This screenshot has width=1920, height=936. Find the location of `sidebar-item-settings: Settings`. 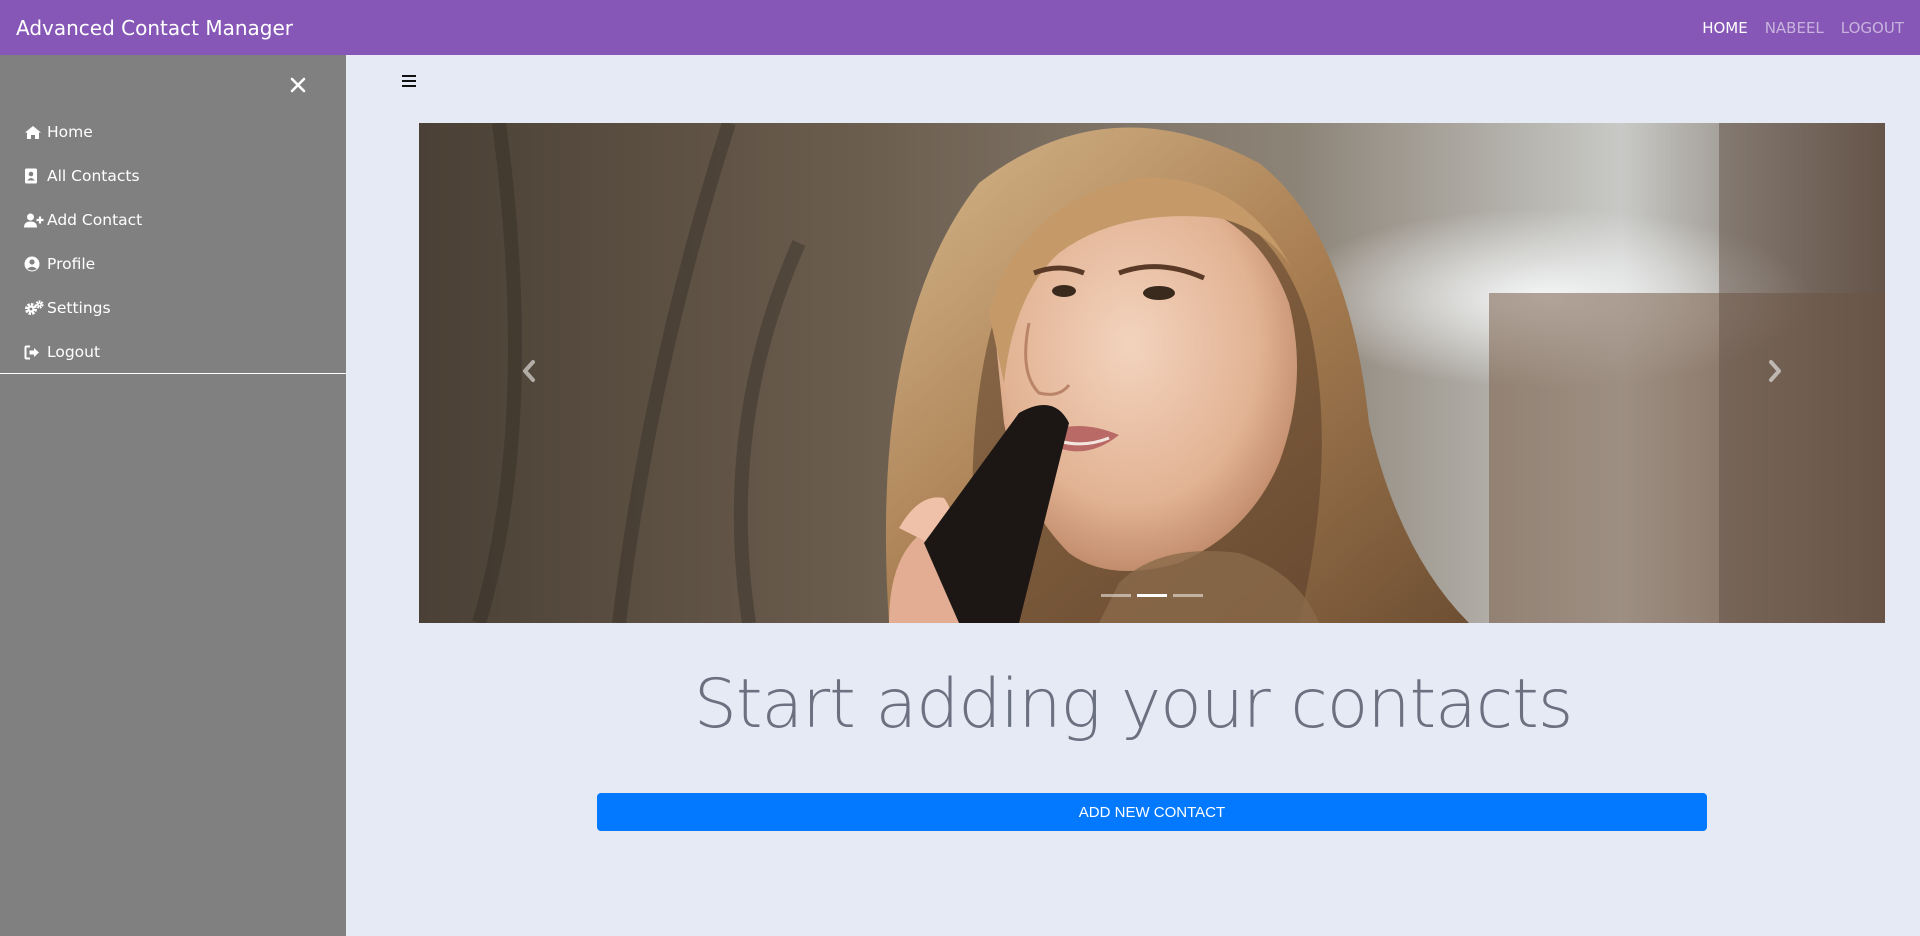

sidebar-item-settings: Settings is located at coordinates (83, 308).